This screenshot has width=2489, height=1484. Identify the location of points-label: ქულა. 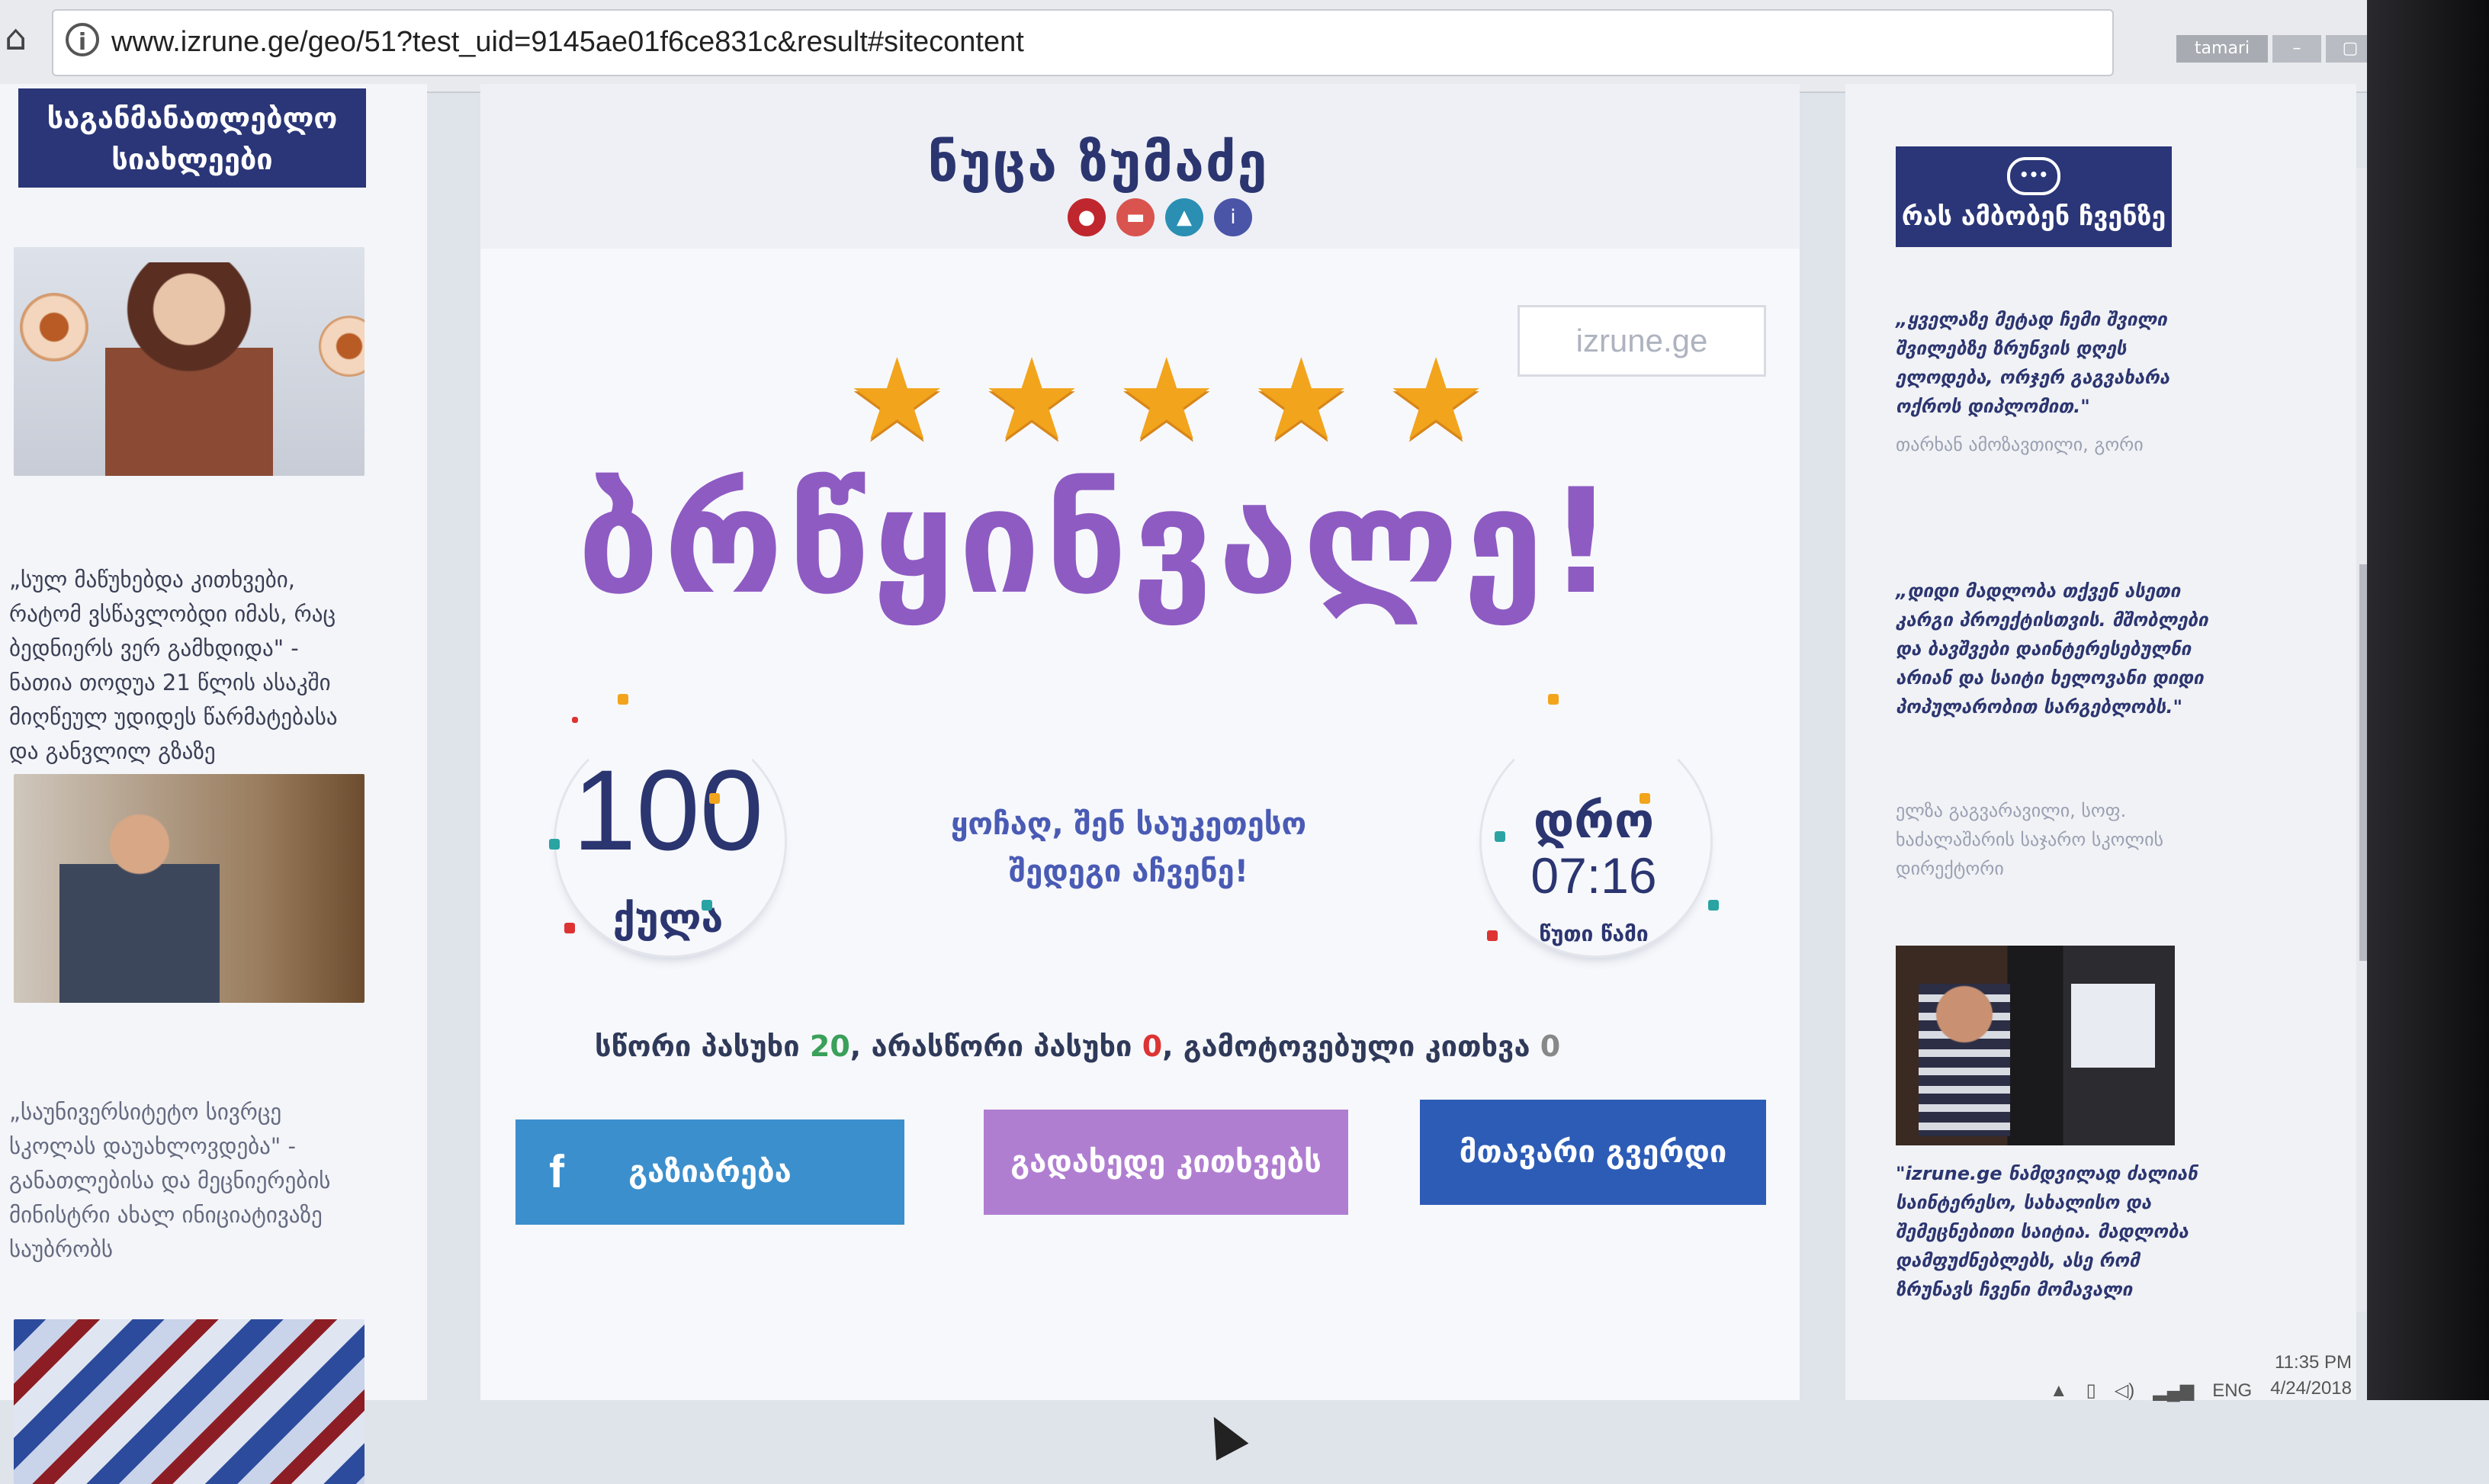
(668, 919).